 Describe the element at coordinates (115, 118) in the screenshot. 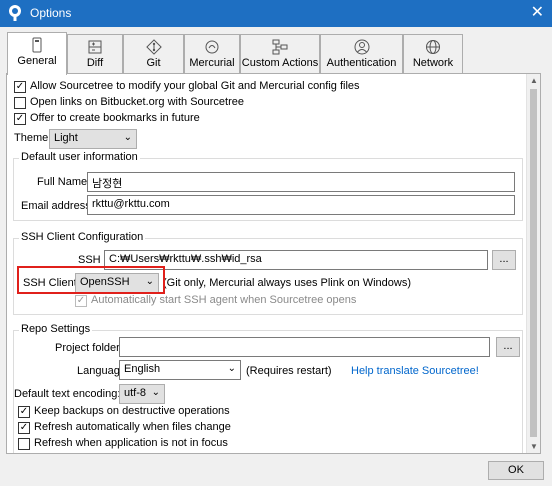

I see `offer-bookmarks-label: Offer to create bookmarks in future` at that location.